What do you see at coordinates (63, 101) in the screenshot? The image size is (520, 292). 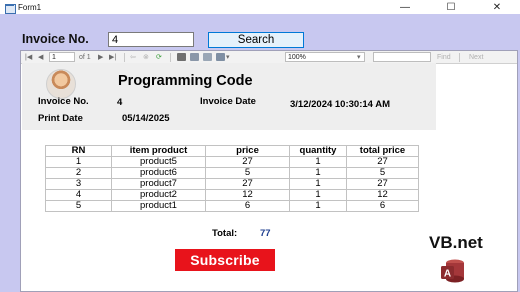 I see `invoice-no-caption: Invoice No.` at bounding box center [63, 101].